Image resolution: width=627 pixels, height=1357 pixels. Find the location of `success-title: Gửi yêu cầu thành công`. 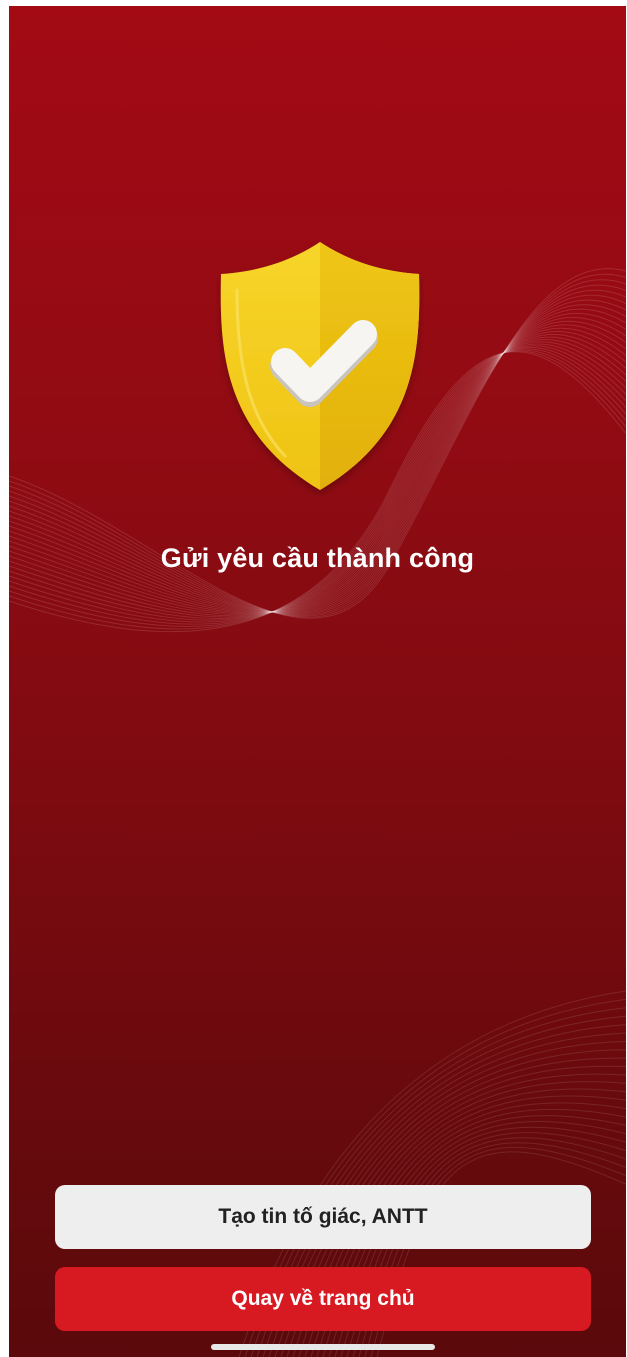

success-title: Gửi yêu cầu thành công is located at coordinates (317, 558).